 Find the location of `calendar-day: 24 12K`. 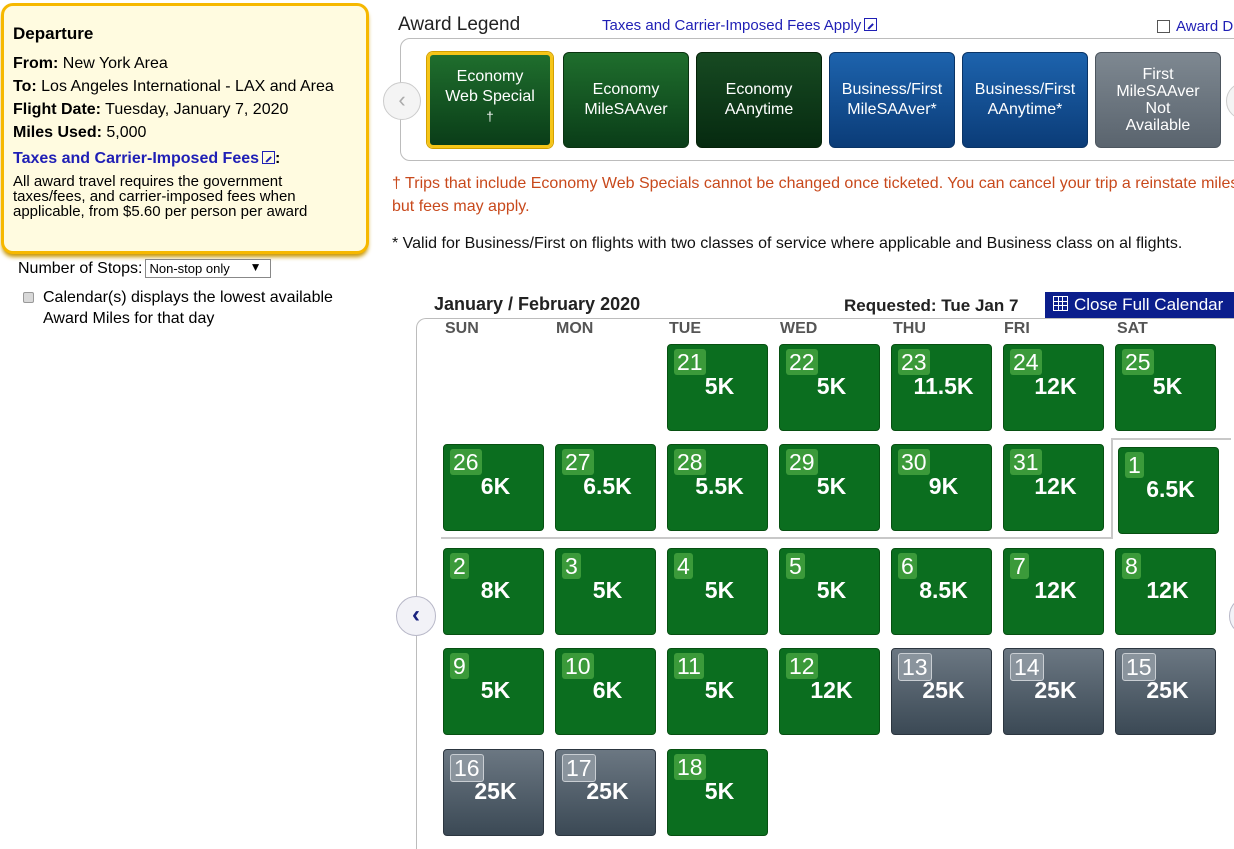

calendar-day: 24 12K is located at coordinates (1053, 387).